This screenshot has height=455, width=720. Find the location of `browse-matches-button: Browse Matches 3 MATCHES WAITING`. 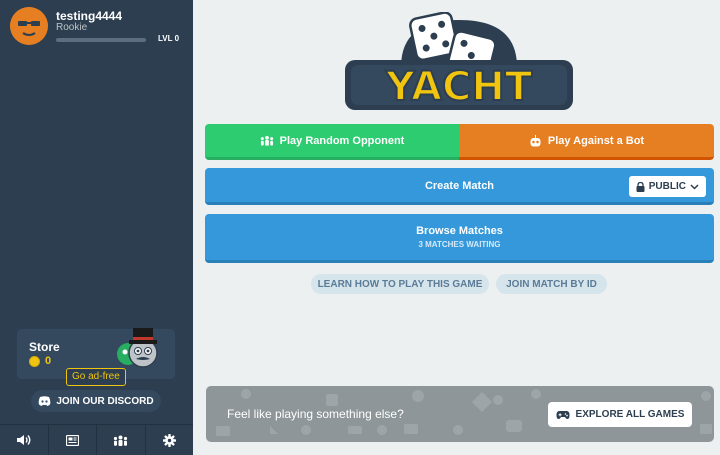

browse-matches-button: Browse Matches 3 MATCHES WAITING is located at coordinates (459, 238).